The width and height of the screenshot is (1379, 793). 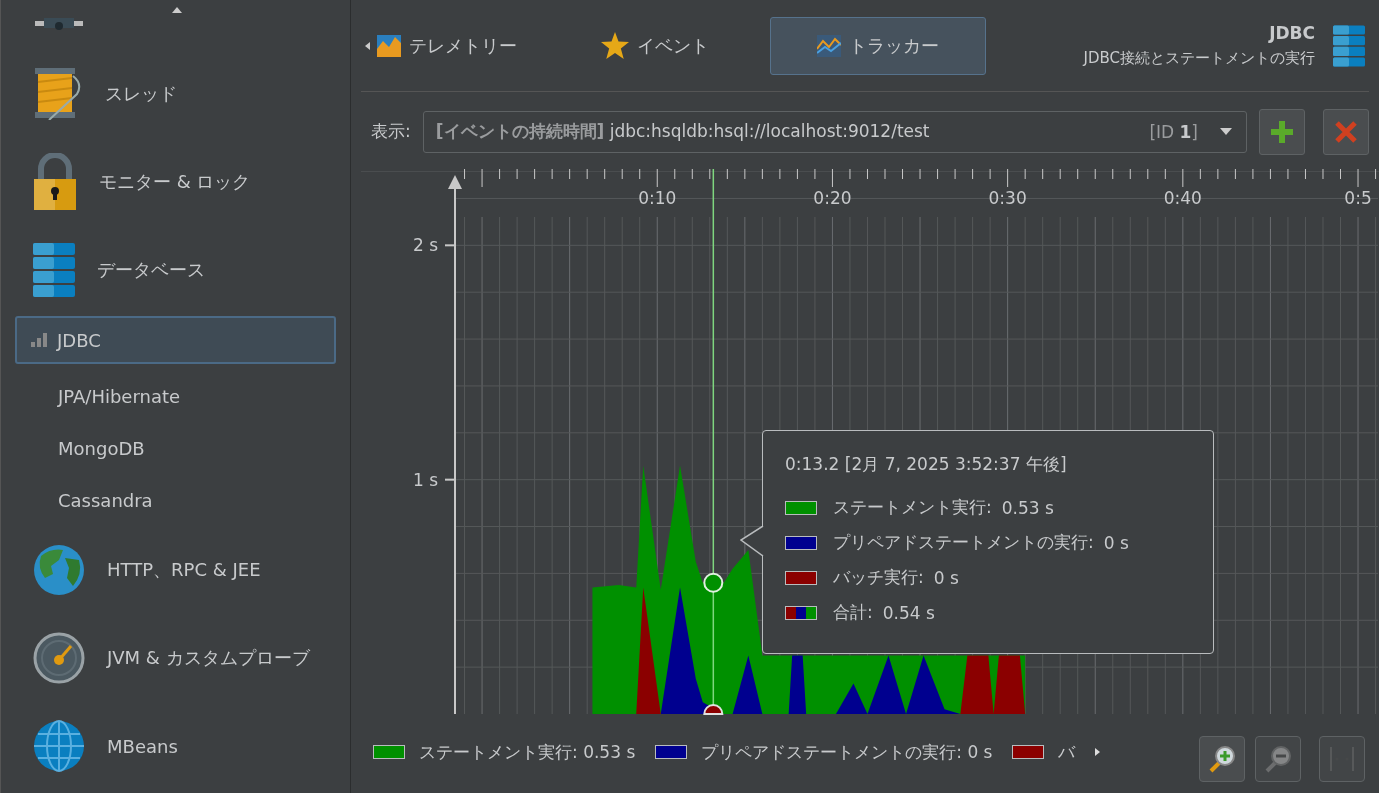 I want to click on sidebar-item: MBeans, so click(x=175, y=746).